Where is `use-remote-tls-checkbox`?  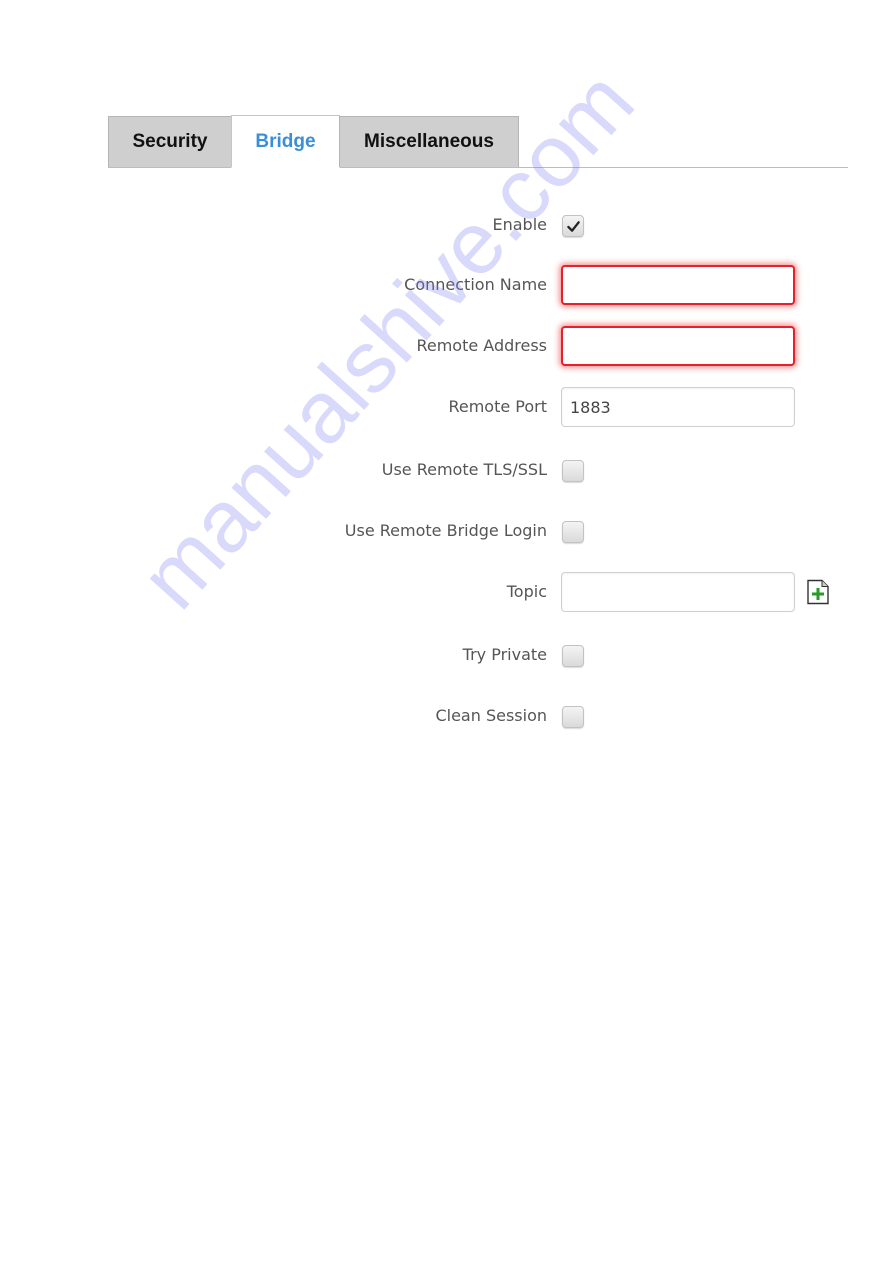
use-remote-tls-checkbox is located at coordinates (573, 471).